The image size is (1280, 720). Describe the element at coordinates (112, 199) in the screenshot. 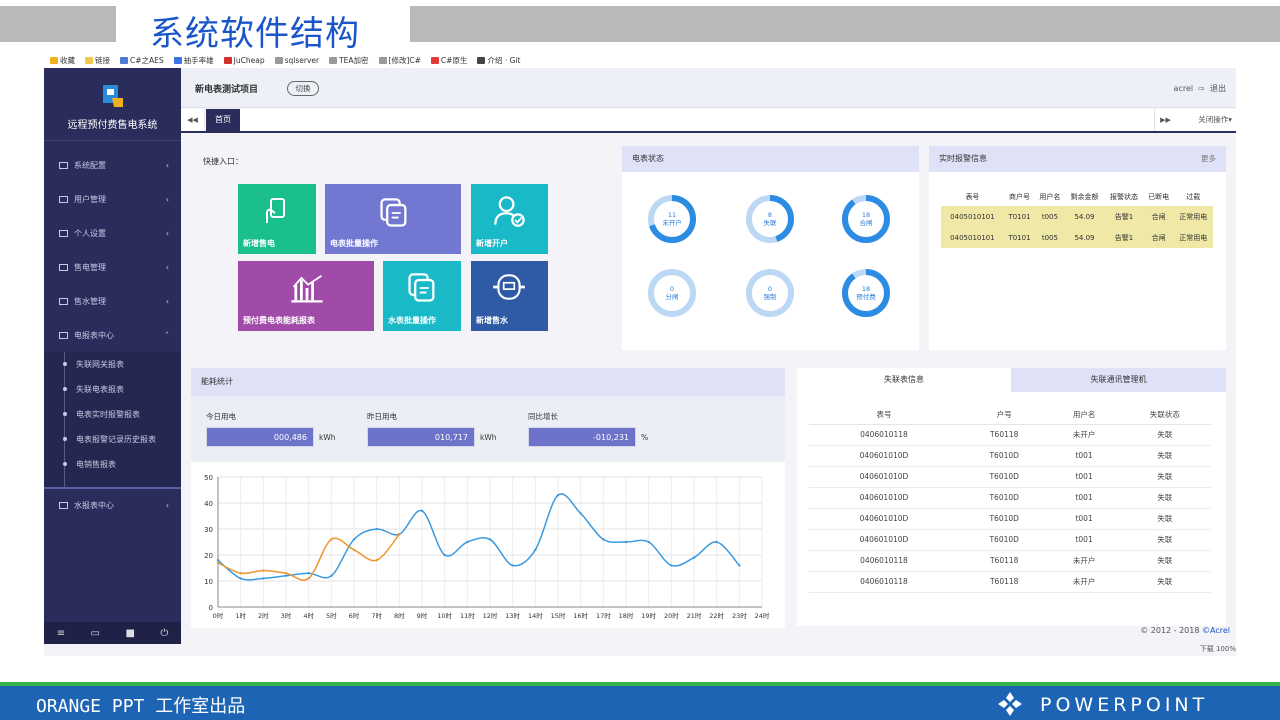

I see `sidebar-item-user-manage: 用户管理 ‹` at that location.